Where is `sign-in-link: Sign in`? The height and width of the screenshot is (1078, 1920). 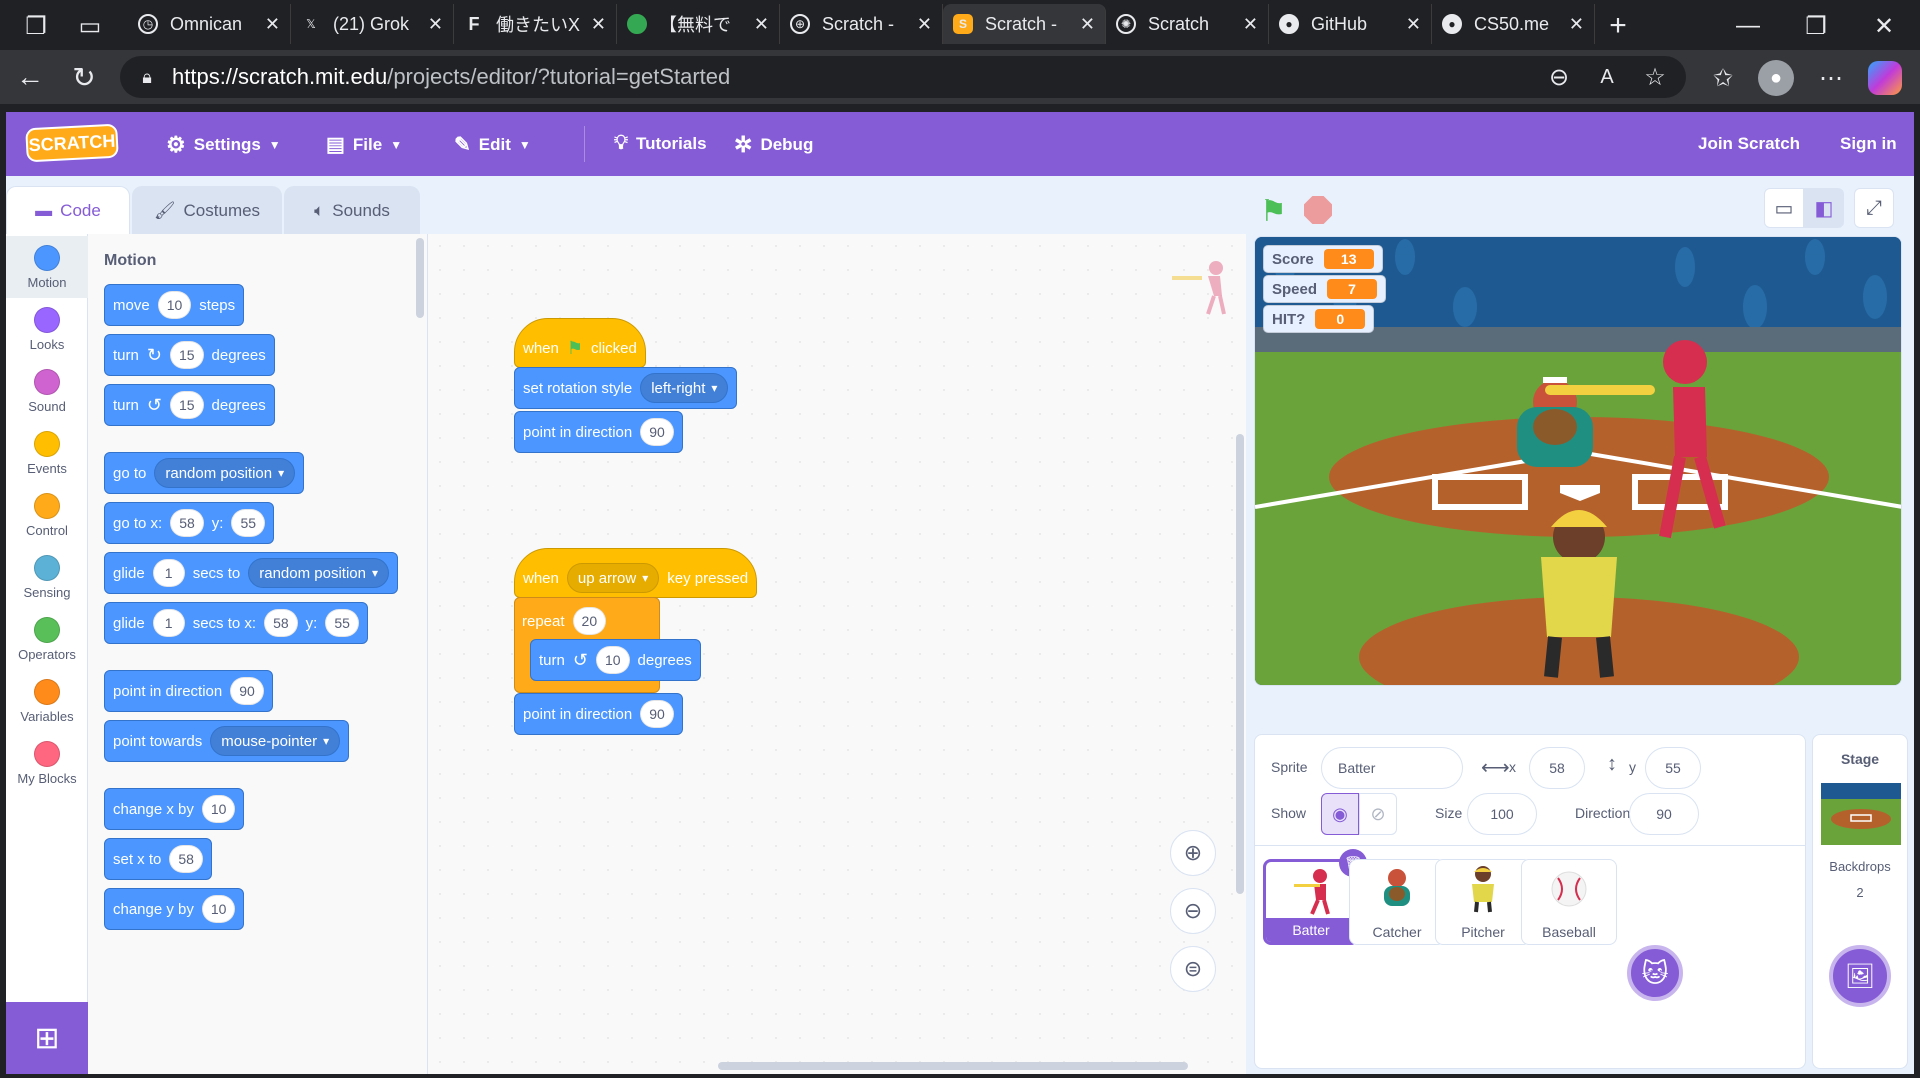
sign-in-link: Sign in is located at coordinates (1868, 144).